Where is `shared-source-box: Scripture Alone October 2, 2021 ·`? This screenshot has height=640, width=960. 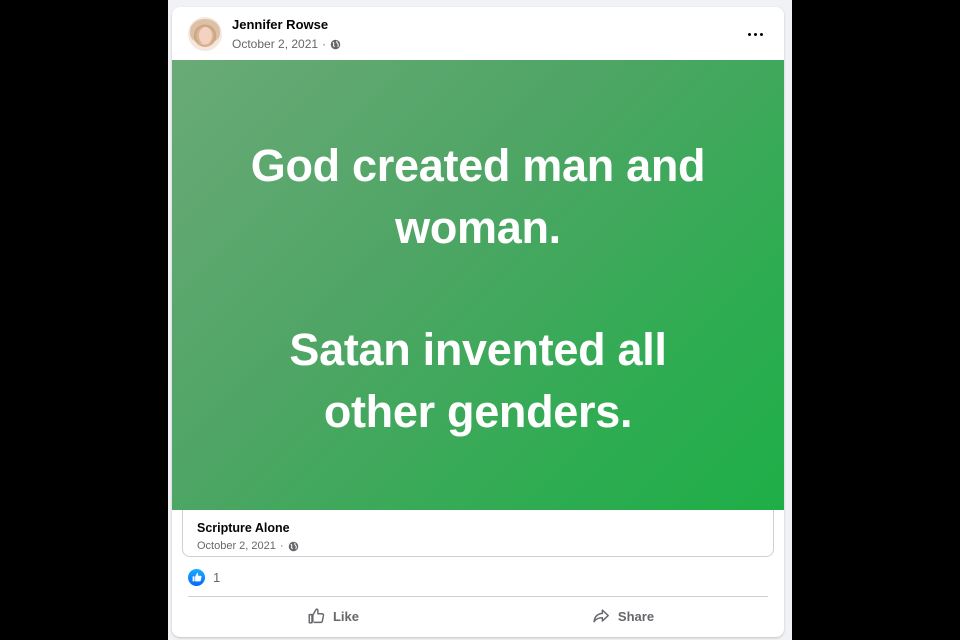
shared-source-box: Scripture Alone October 2, 2021 · is located at coordinates (478, 533).